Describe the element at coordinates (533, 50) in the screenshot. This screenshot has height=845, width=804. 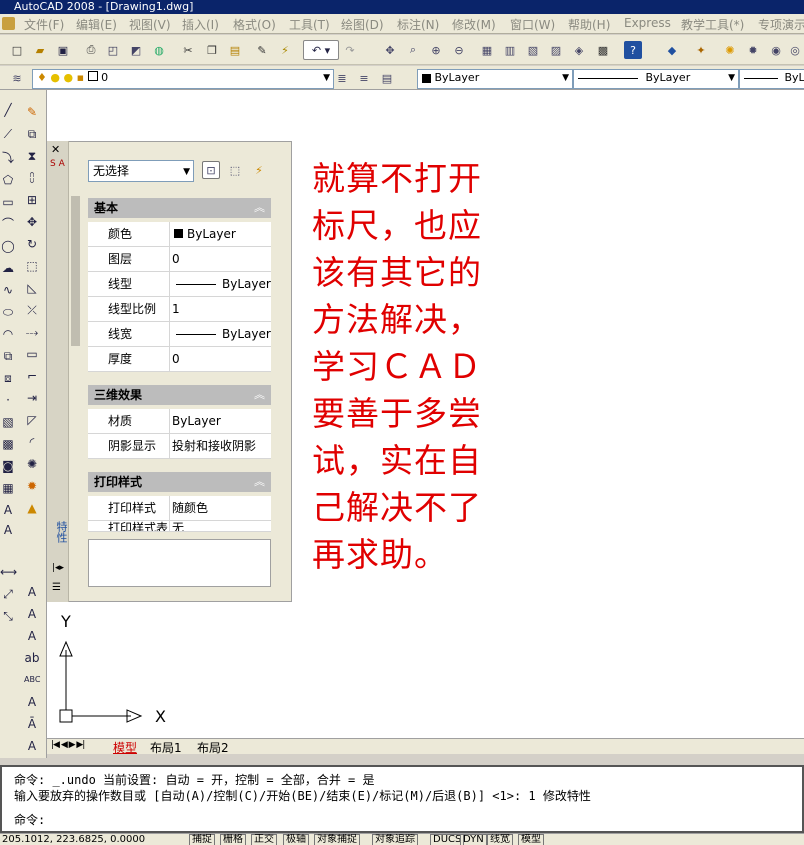
I see `tool-palettes-icon: ▧` at that location.